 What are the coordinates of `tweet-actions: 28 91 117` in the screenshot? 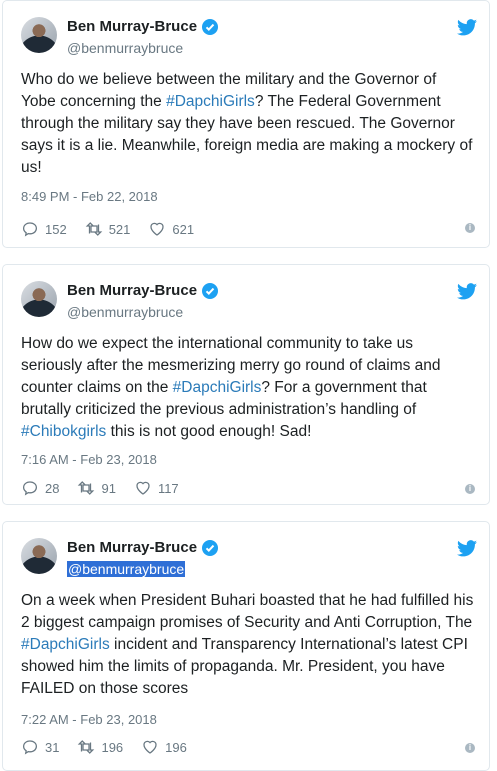 It's located at (109, 488).